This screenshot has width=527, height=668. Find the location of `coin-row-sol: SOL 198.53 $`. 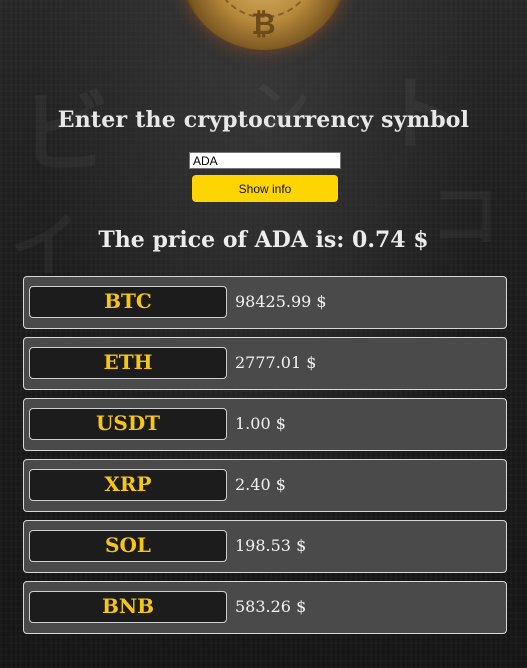

coin-row-sol: SOL 198.53 $ is located at coordinates (265, 546).